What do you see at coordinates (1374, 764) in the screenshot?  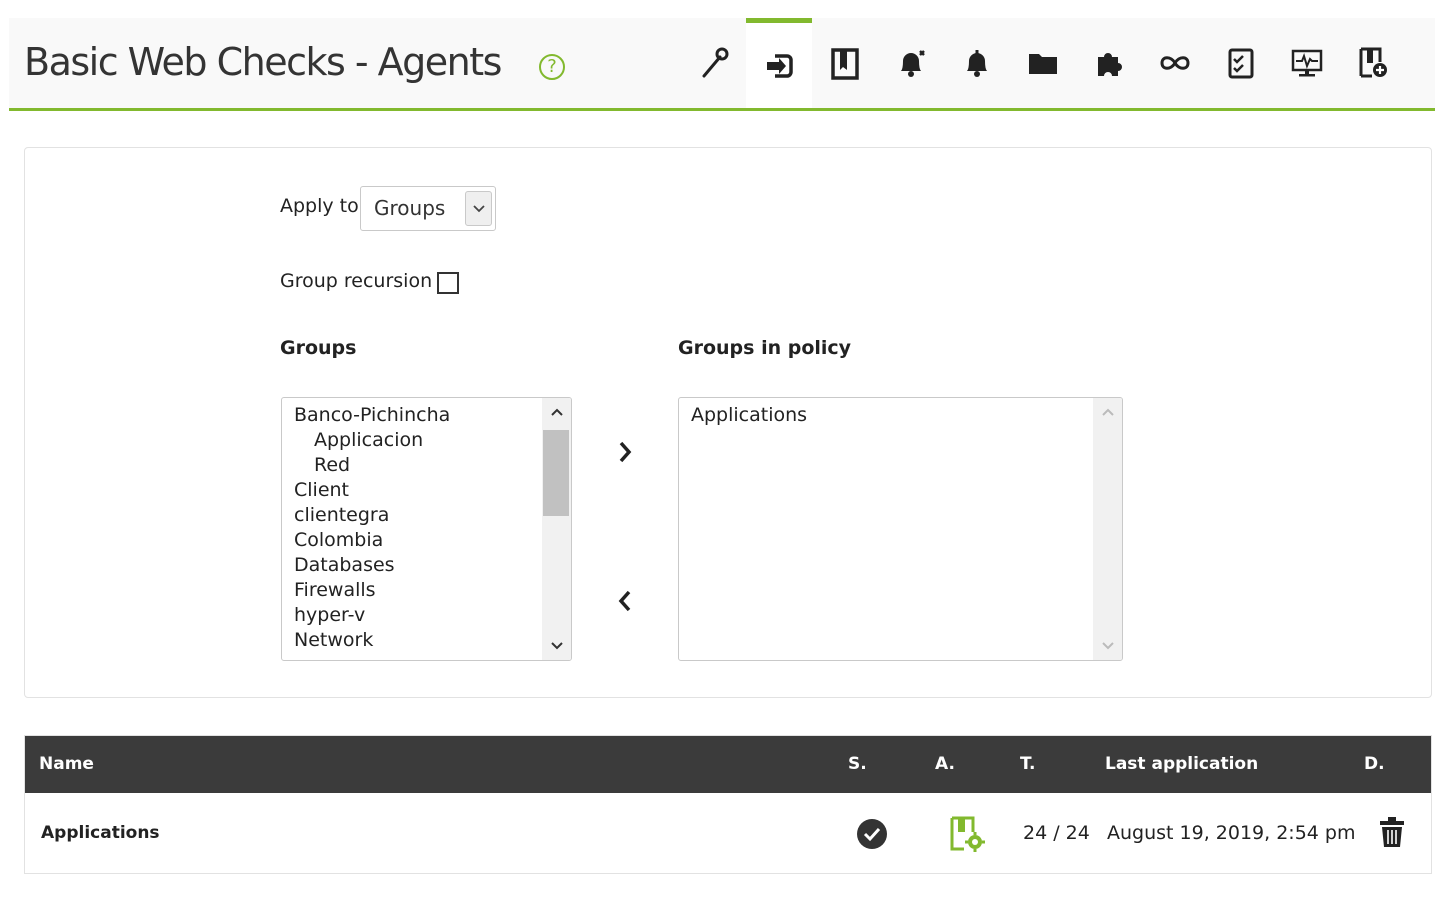 I see `column-delete: D.` at bounding box center [1374, 764].